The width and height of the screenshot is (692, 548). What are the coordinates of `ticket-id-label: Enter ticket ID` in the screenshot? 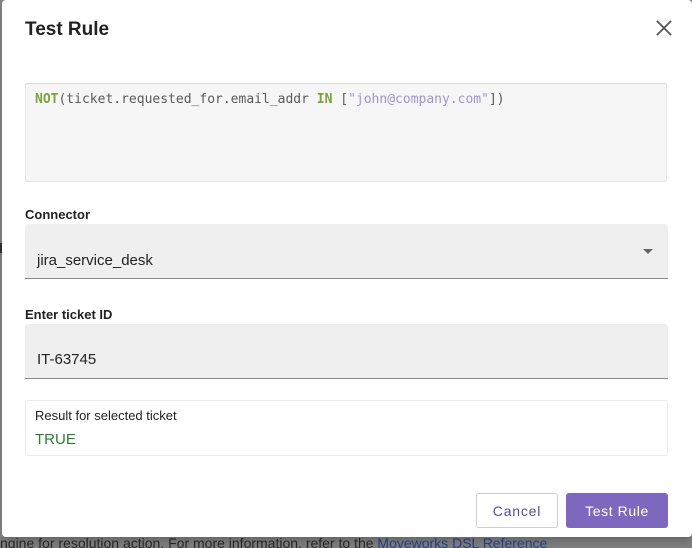 It's located at (69, 314).